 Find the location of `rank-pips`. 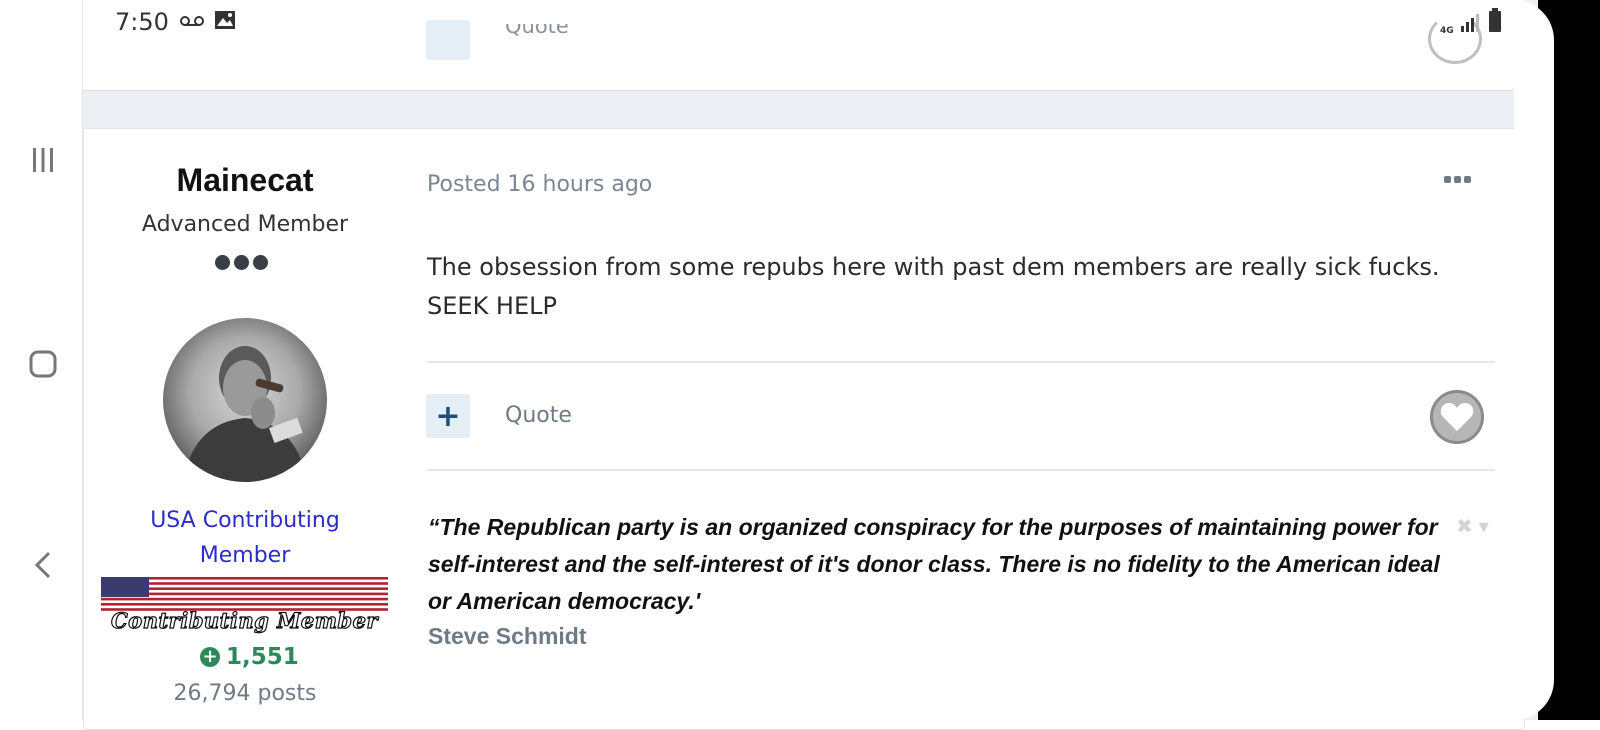

rank-pips is located at coordinates (241, 262).